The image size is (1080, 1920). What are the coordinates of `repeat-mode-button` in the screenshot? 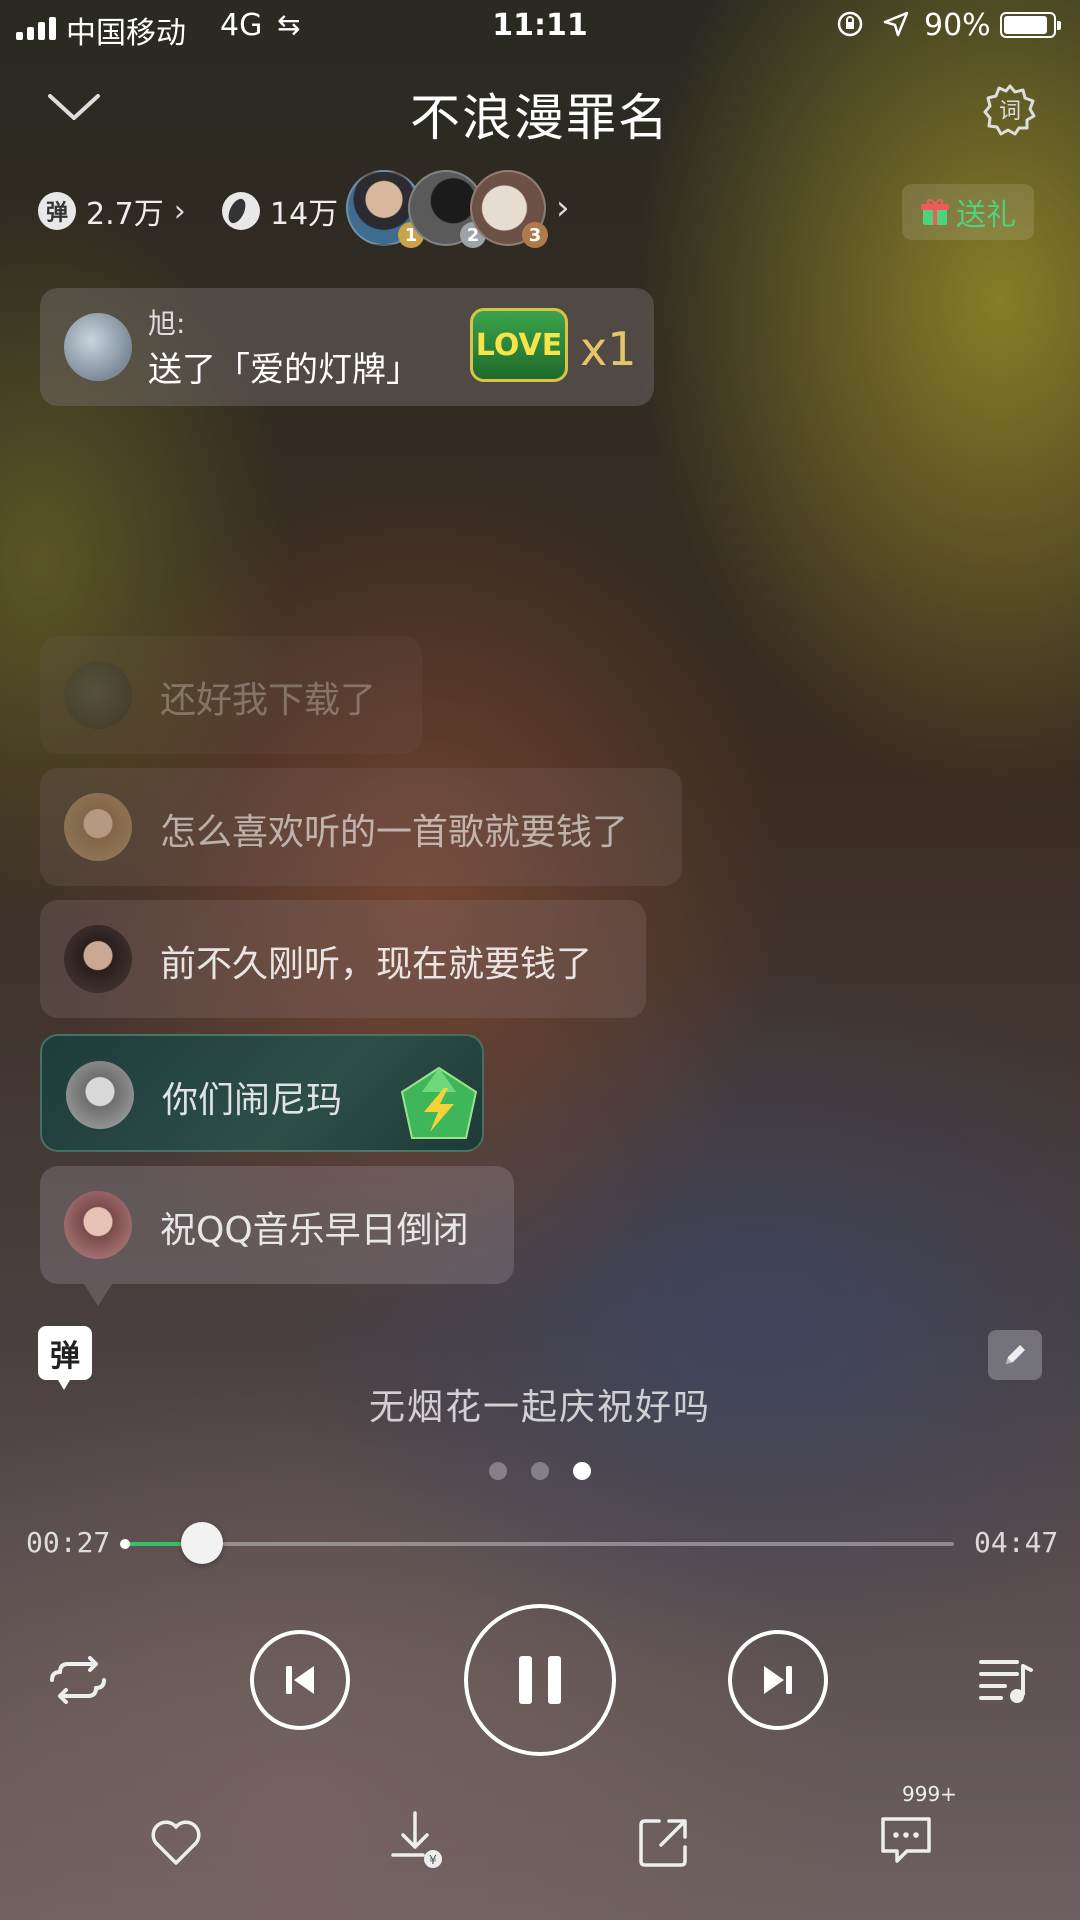 It's located at (78, 1680).